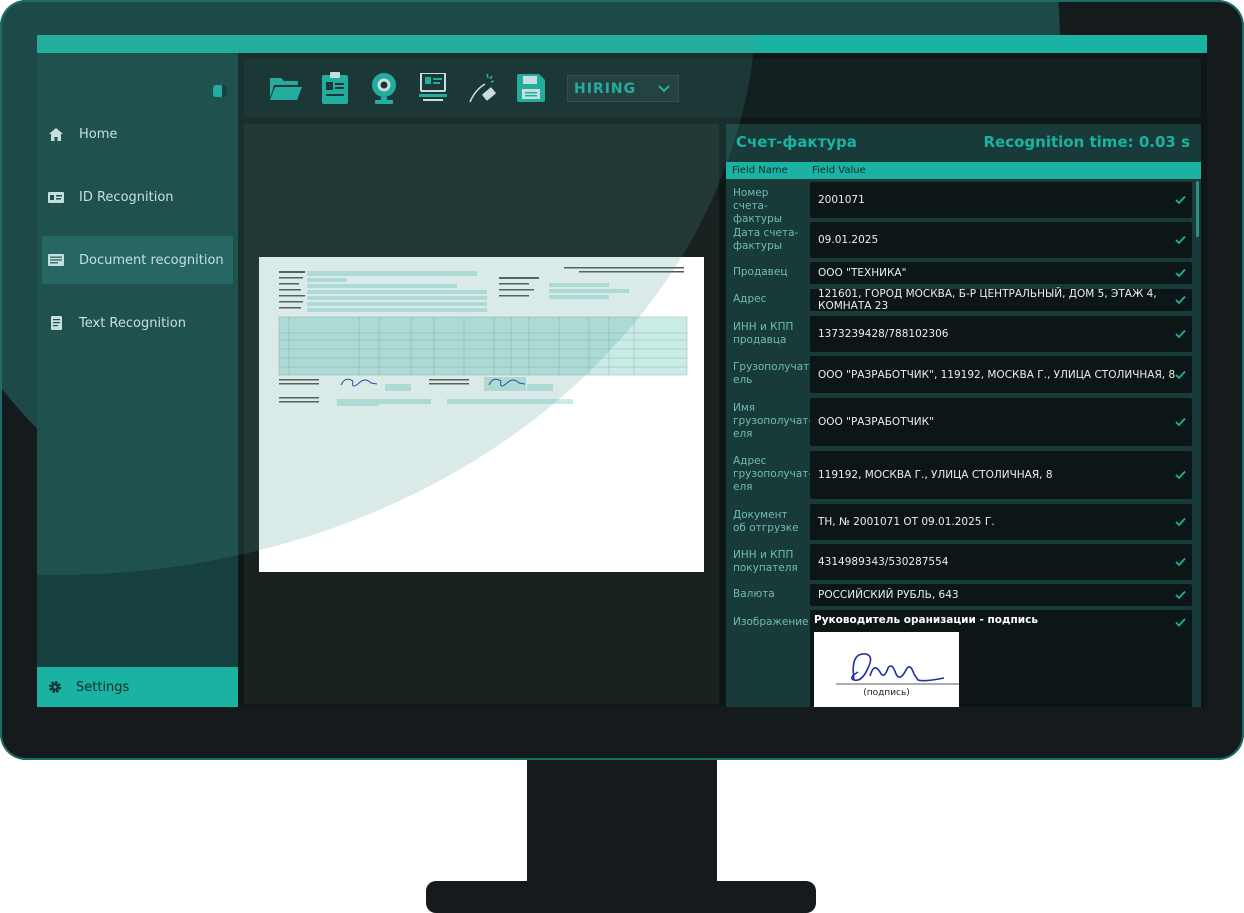  I want to click on table-row: ИНН и КПП продавца 1373239428/788102306, so click(961, 334).